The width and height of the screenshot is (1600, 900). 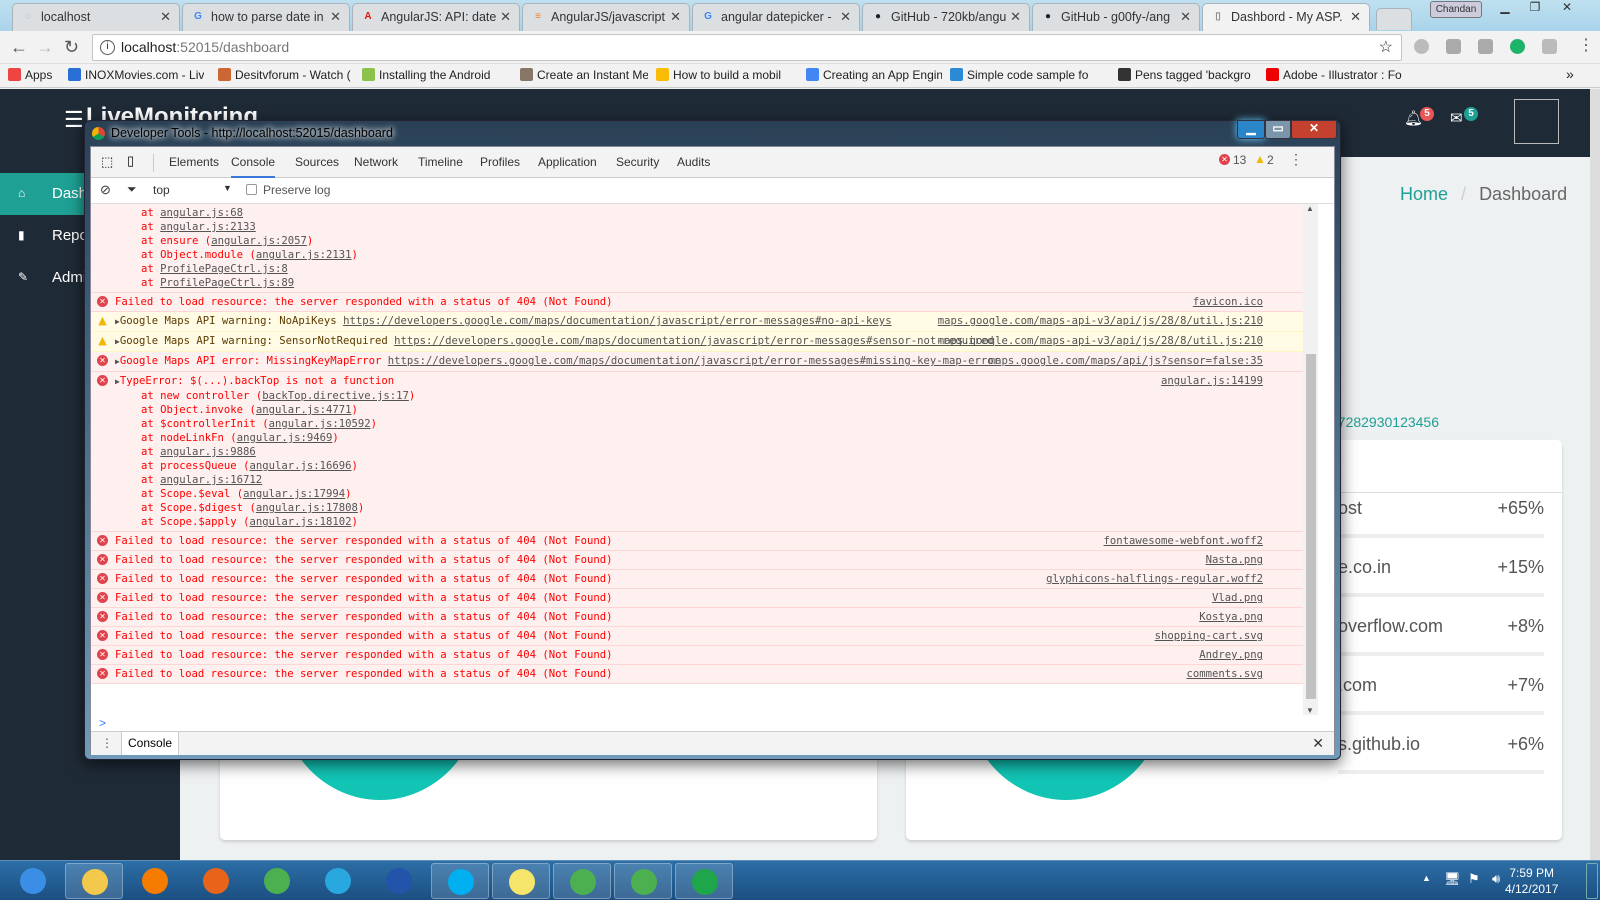 I want to click on bookmark-star-icon: ☆, so click(x=1386, y=47).